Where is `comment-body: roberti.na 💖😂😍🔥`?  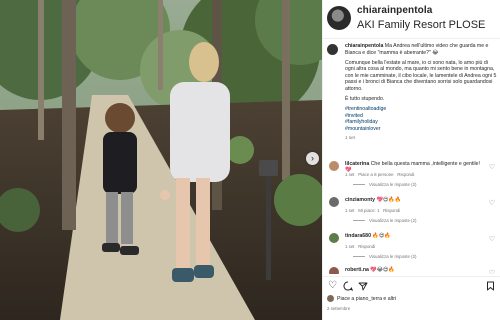 comment-body: roberti.na 💖😂😍🔥 is located at coordinates (415, 270).